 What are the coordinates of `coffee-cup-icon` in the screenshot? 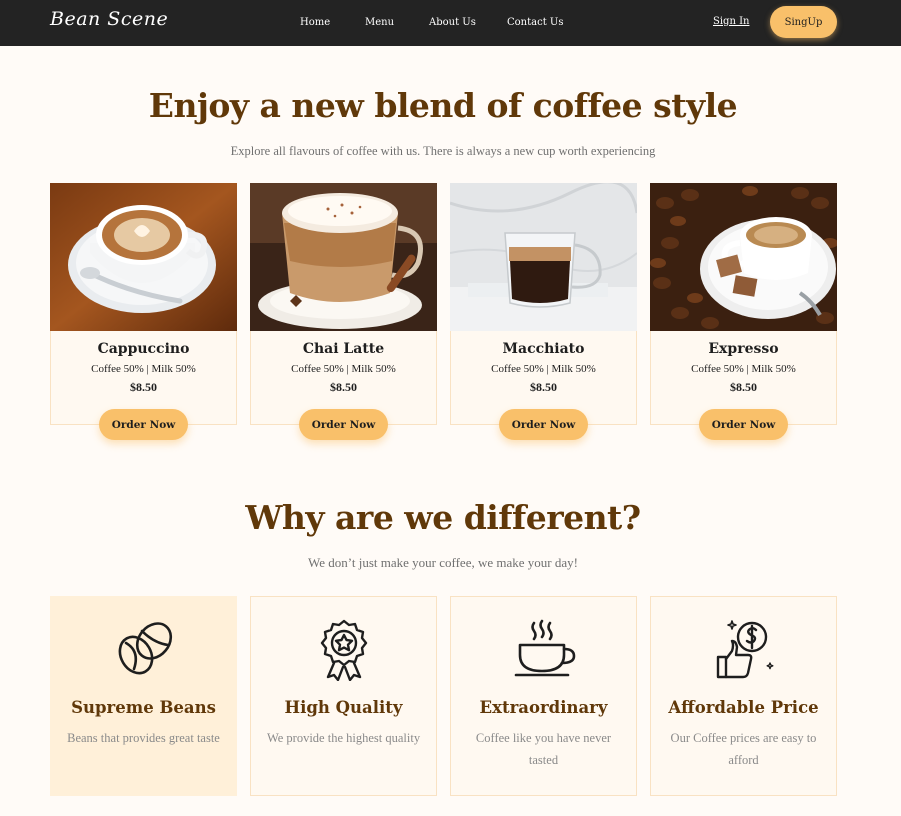 It's located at (544, 649).